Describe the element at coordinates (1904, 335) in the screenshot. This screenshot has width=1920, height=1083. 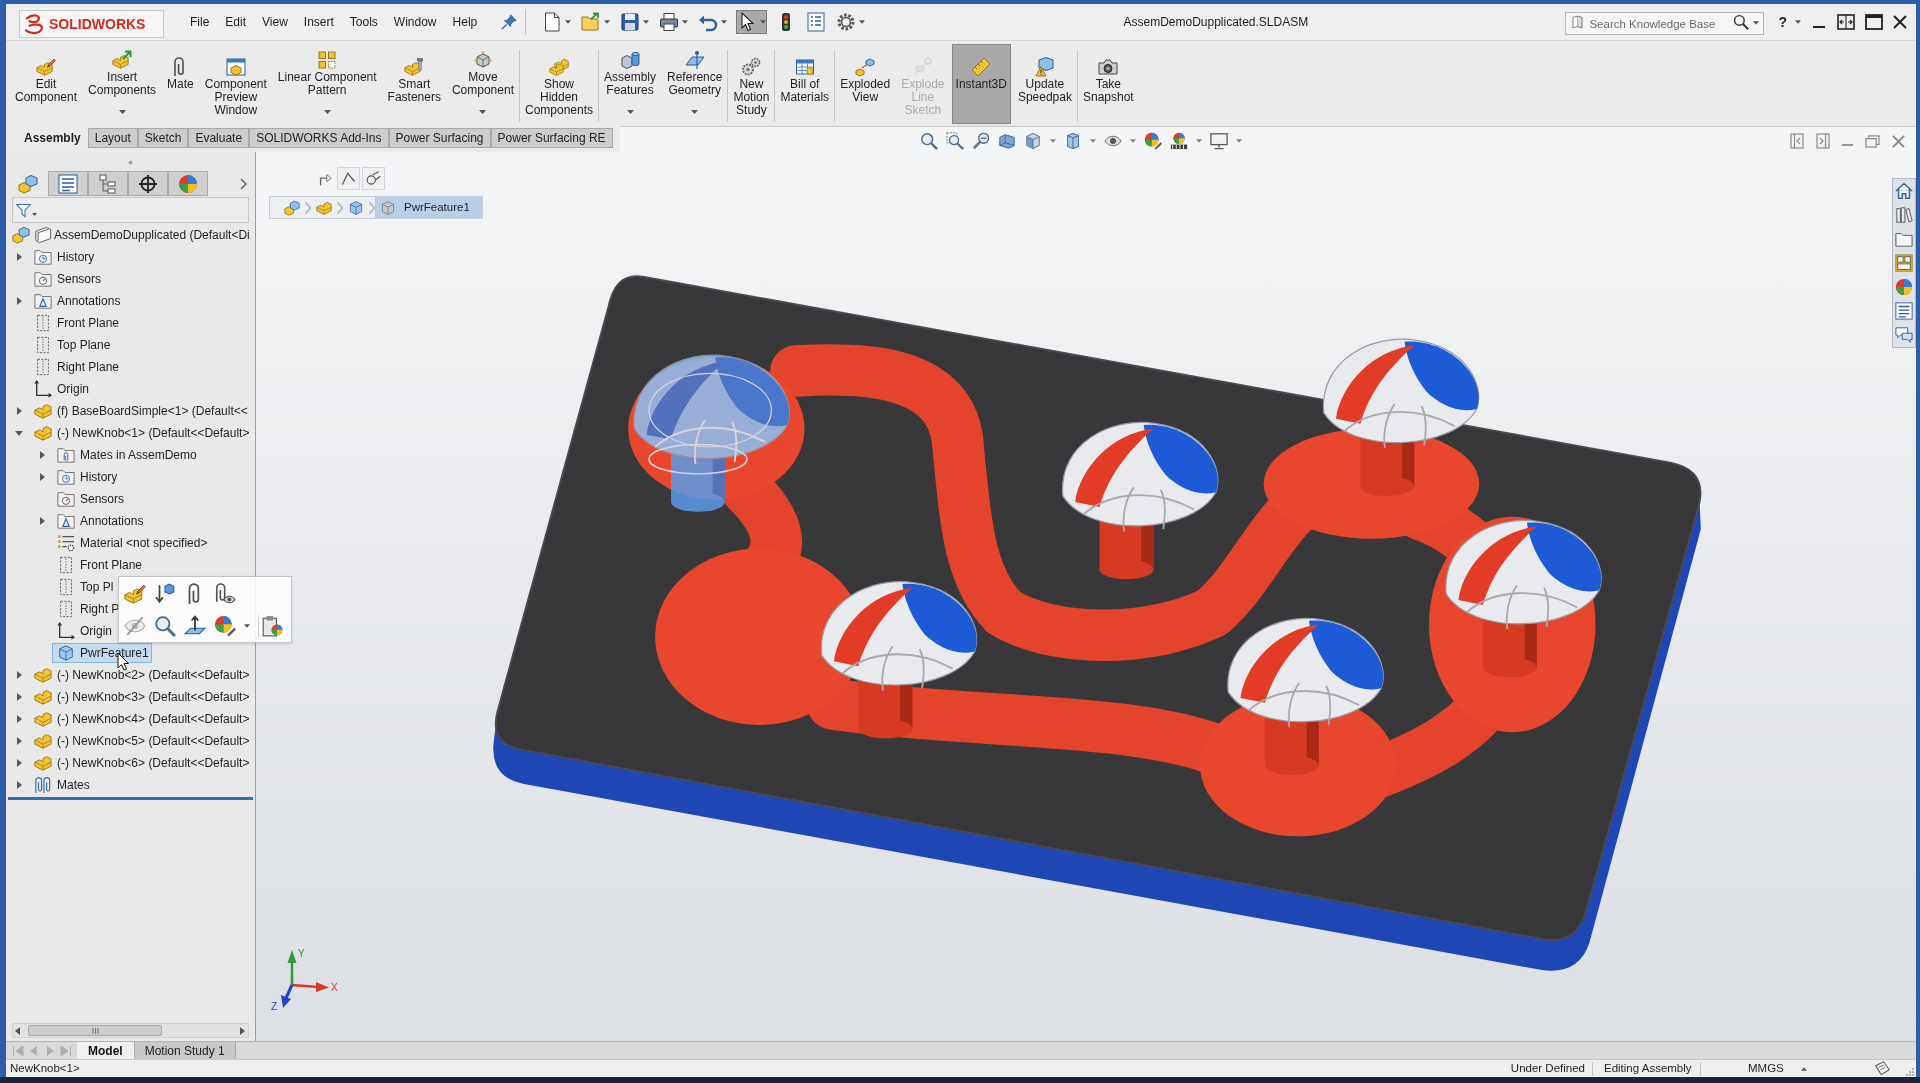
I see `chat-icon` at that location.